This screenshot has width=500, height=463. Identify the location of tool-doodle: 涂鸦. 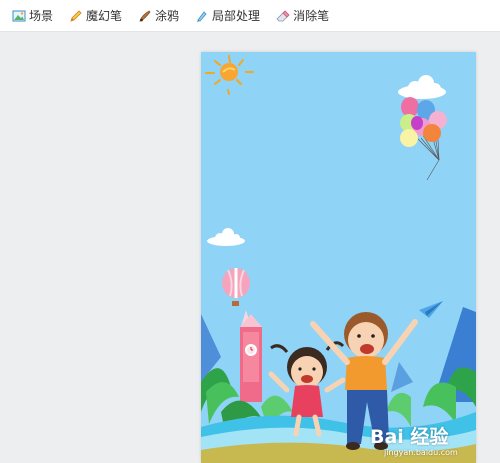
(158, 16).